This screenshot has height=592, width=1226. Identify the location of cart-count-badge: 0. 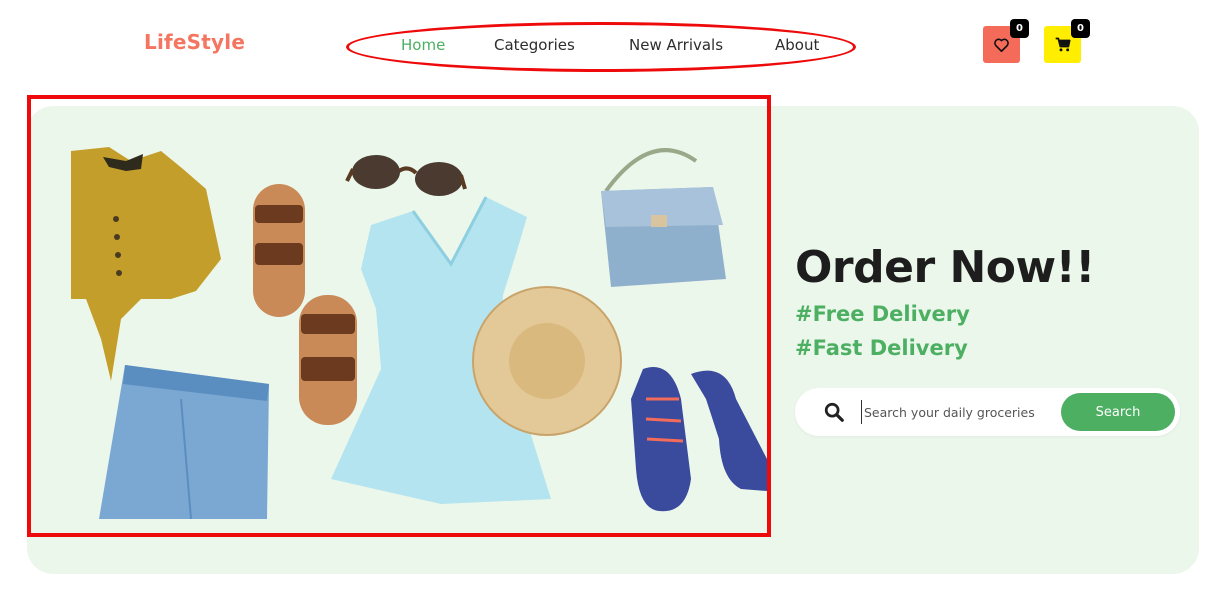
(1080, 28).